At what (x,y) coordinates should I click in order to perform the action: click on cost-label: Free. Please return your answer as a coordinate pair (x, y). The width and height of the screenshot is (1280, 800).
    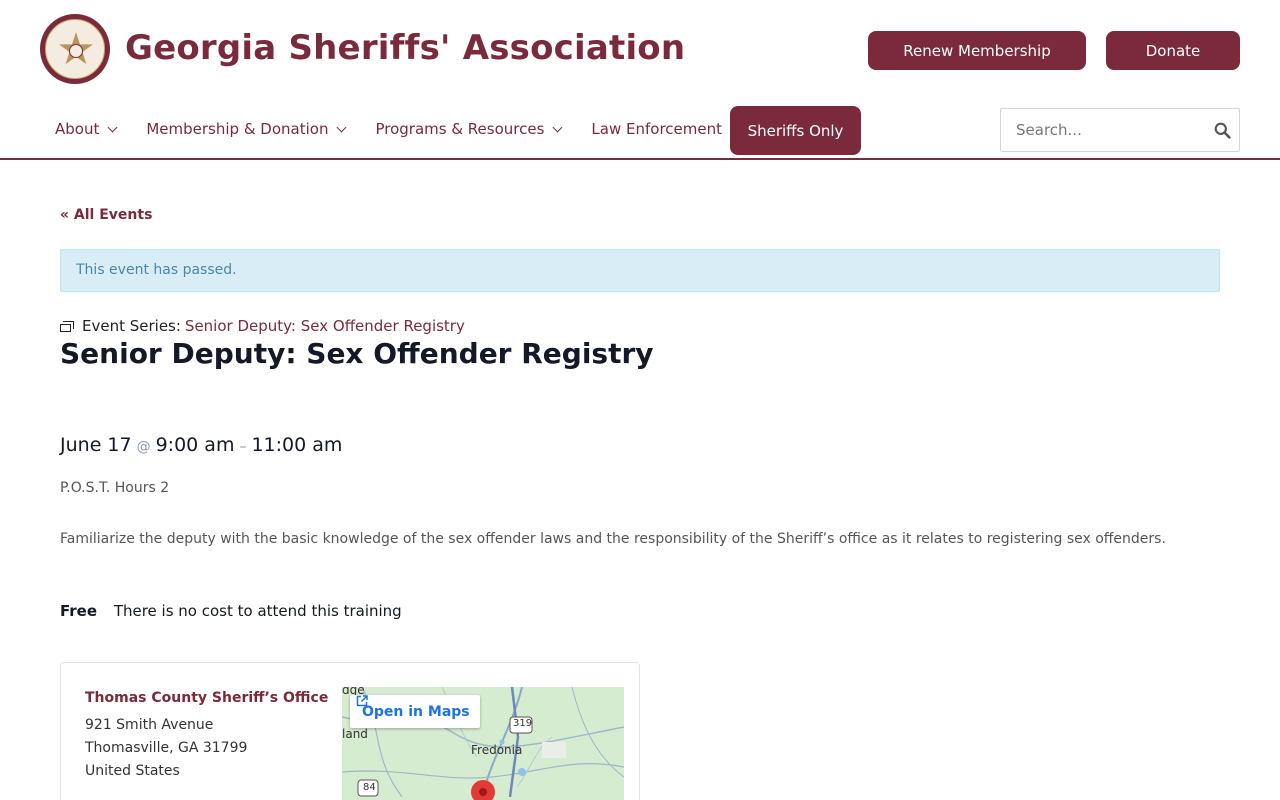
    Looking at the image, I should click on (79, 611).